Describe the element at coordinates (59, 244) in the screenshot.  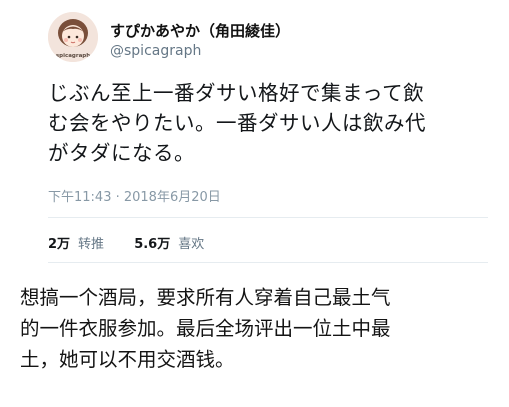
I see `retweet-count: 2万` at that location.